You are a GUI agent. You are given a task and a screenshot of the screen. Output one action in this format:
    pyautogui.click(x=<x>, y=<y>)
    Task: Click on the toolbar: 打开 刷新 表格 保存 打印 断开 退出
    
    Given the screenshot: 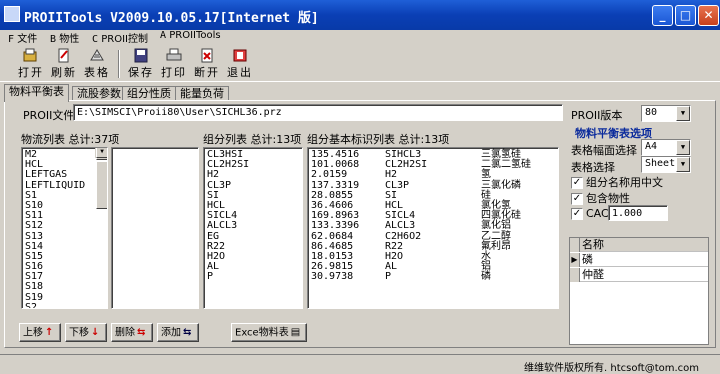 What is the action you would take?
    pyautogui.click(x=360, y=64)
    